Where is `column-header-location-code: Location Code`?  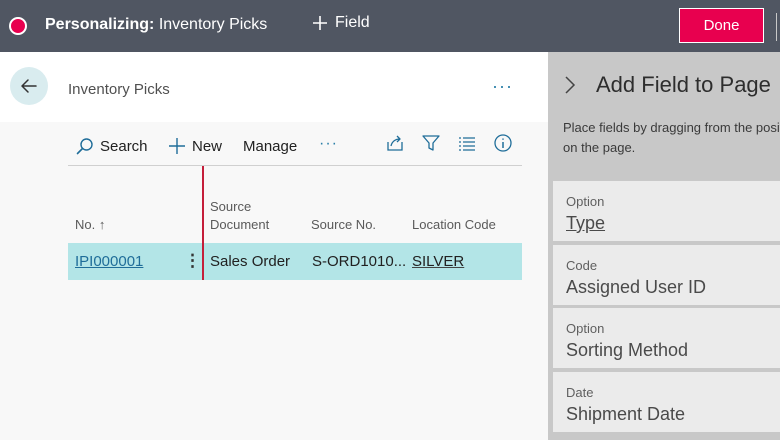 column-header-location-code: Location Code is located at coordinates (454, 225).